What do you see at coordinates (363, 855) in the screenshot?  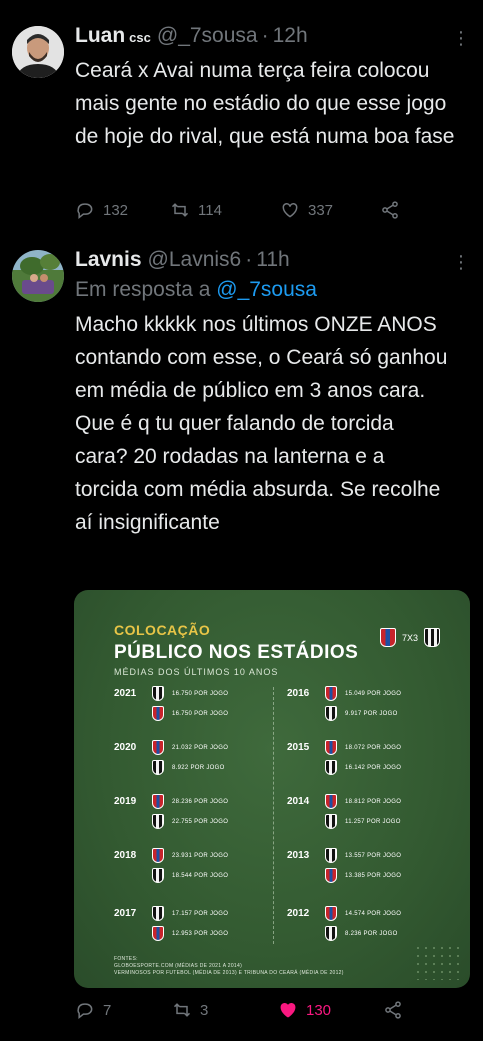 I see `attendance-entry: 13.557 POR JOGO` at bounding box center [363, 855].